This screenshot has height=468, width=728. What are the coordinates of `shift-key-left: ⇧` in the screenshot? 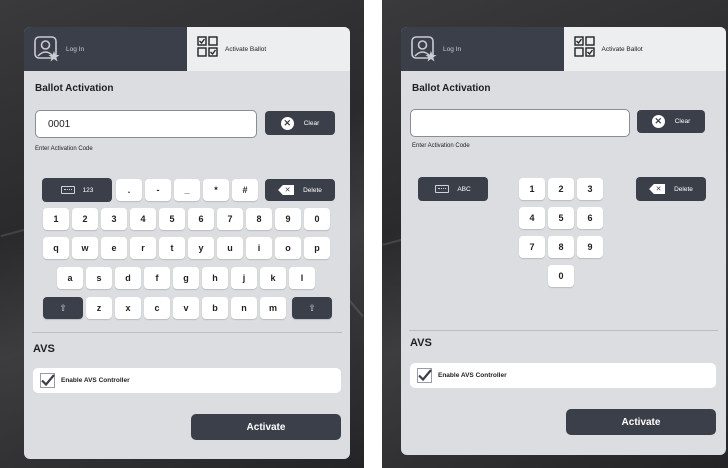 It's located at (63, 308).